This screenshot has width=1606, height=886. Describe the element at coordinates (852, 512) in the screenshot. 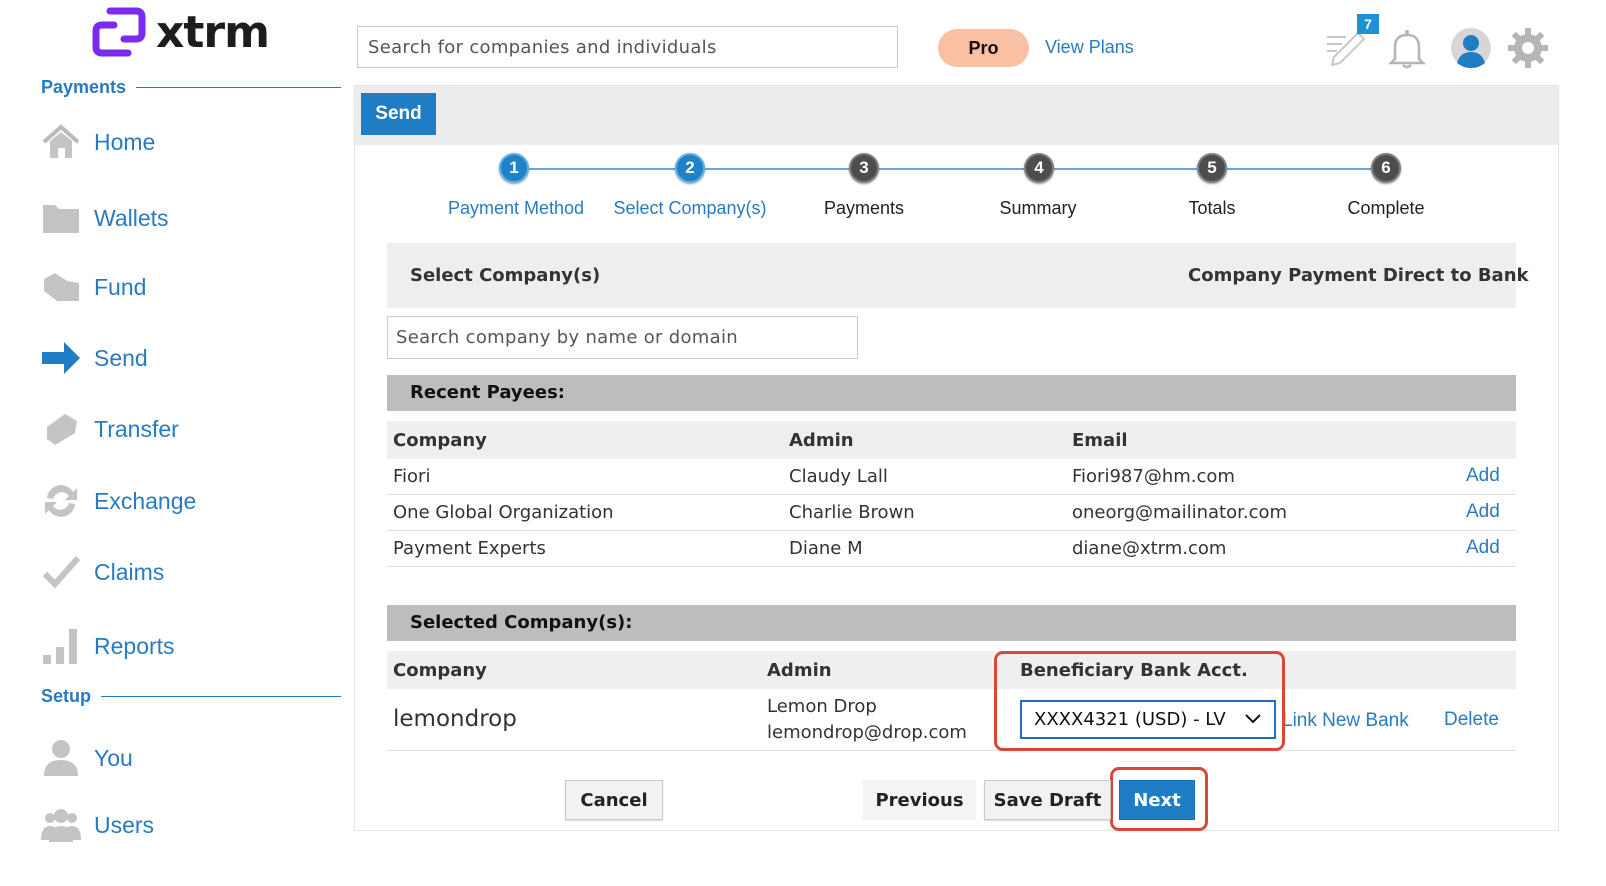

I see `recent-row-2-admin: Charlie Brown` at that location.